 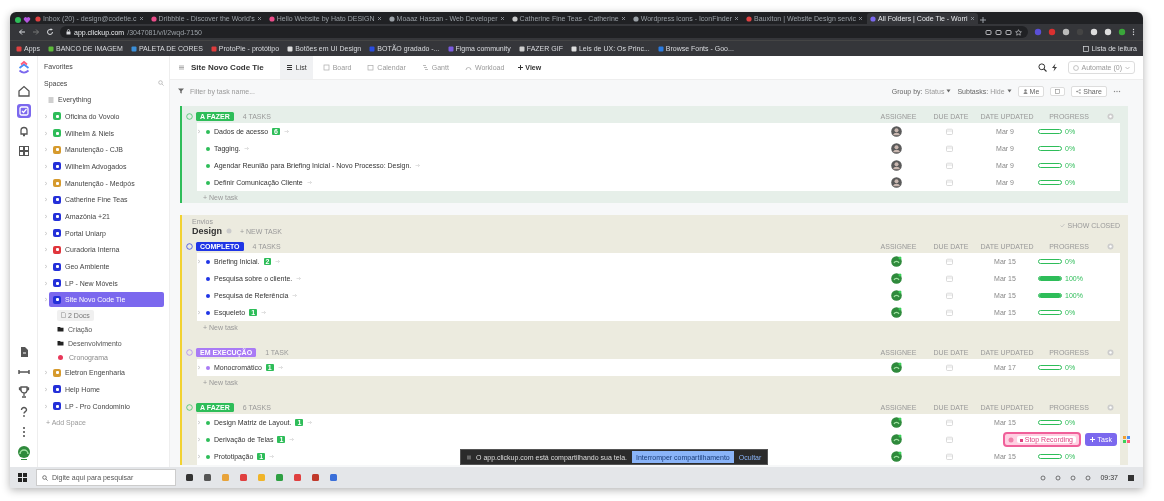 I want to click on back-icon, so click(x=22, y=32).